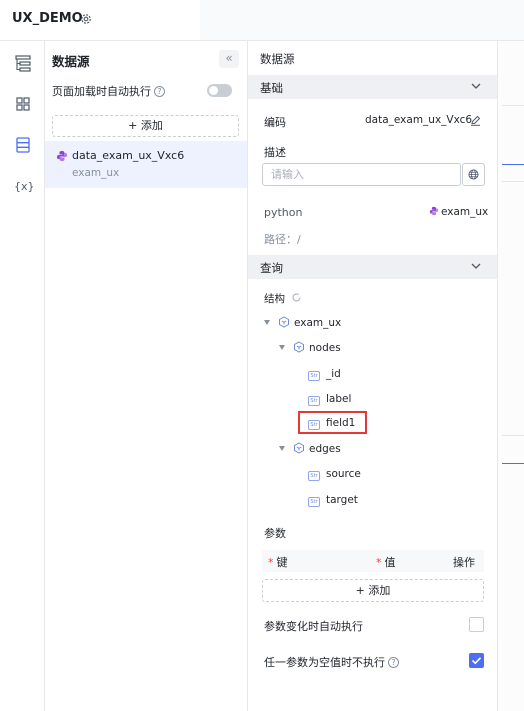 The image size is (524, 711). What do you see at coordinates (325, 348) in the screenshot?
I see `tree-node-label: nodes` at bounding box center [325, 348].